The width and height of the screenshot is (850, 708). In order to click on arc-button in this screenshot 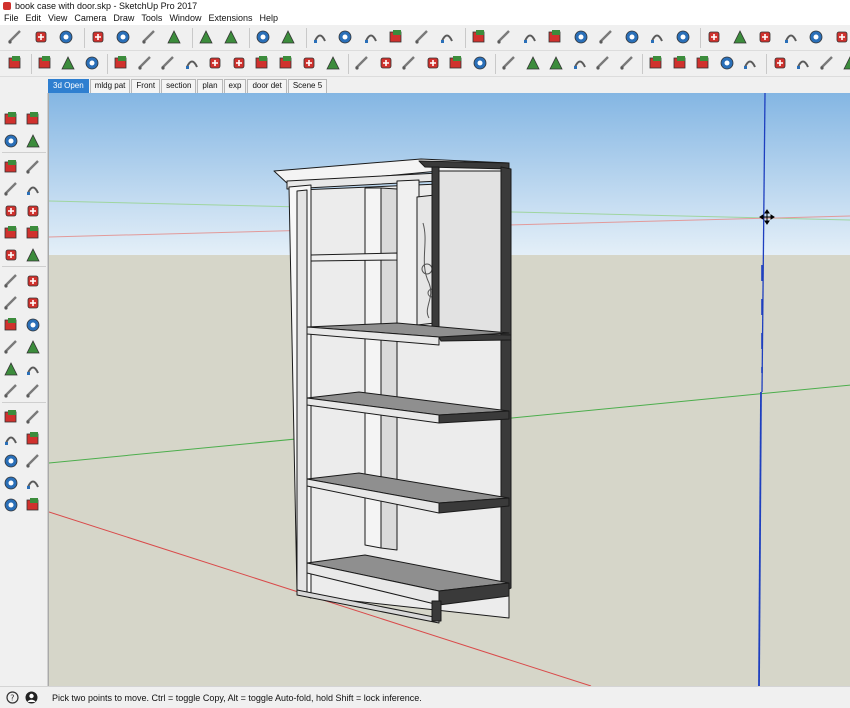, I will do `click(262, 64)`.